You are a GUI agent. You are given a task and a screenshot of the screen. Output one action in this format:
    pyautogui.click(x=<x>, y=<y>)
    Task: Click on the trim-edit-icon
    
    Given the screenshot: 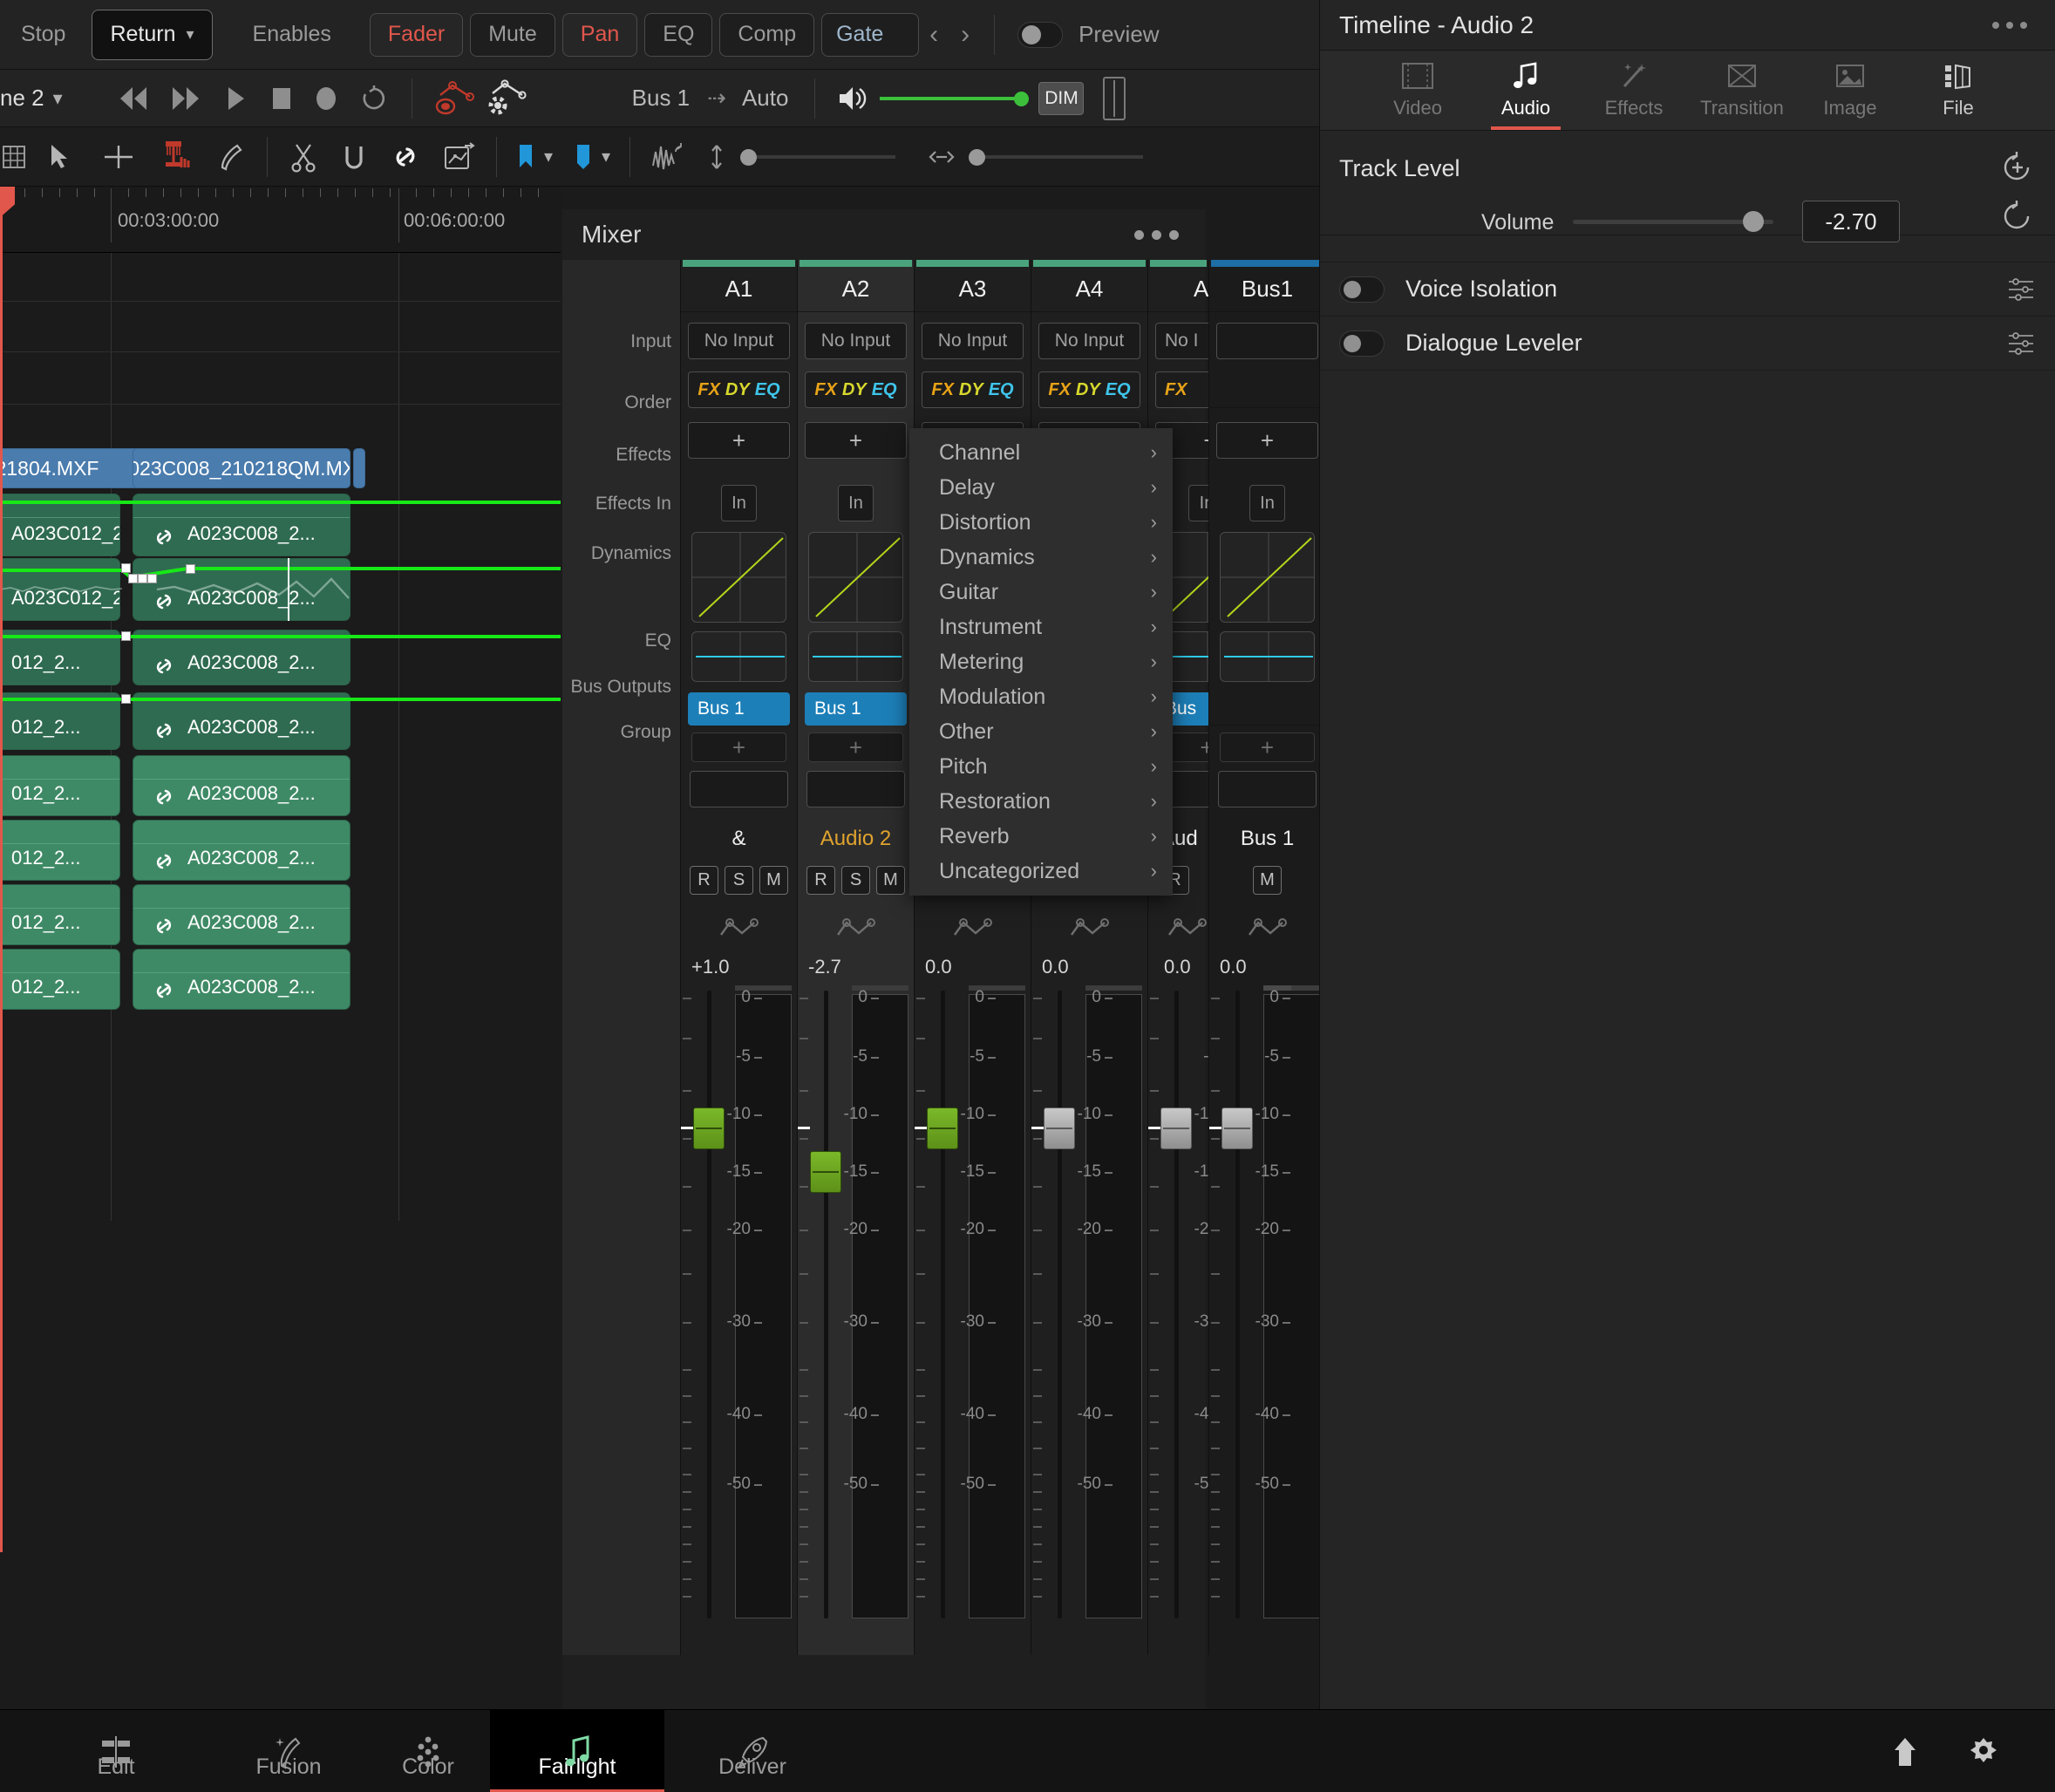 What is the action you would take?
    pyautogui.click(x=118, y=157)
    